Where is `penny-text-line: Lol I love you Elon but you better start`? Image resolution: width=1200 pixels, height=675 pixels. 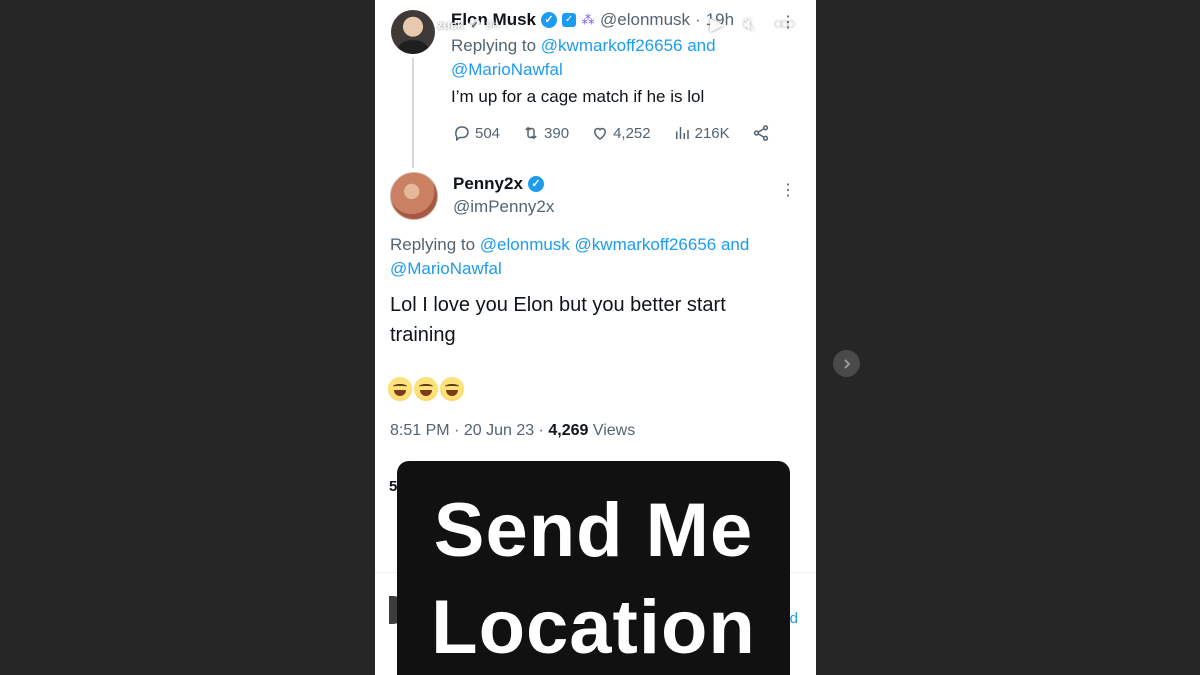
penny-text-line: Lol I love you Elon but you better start is located at coordinates (558, 305).